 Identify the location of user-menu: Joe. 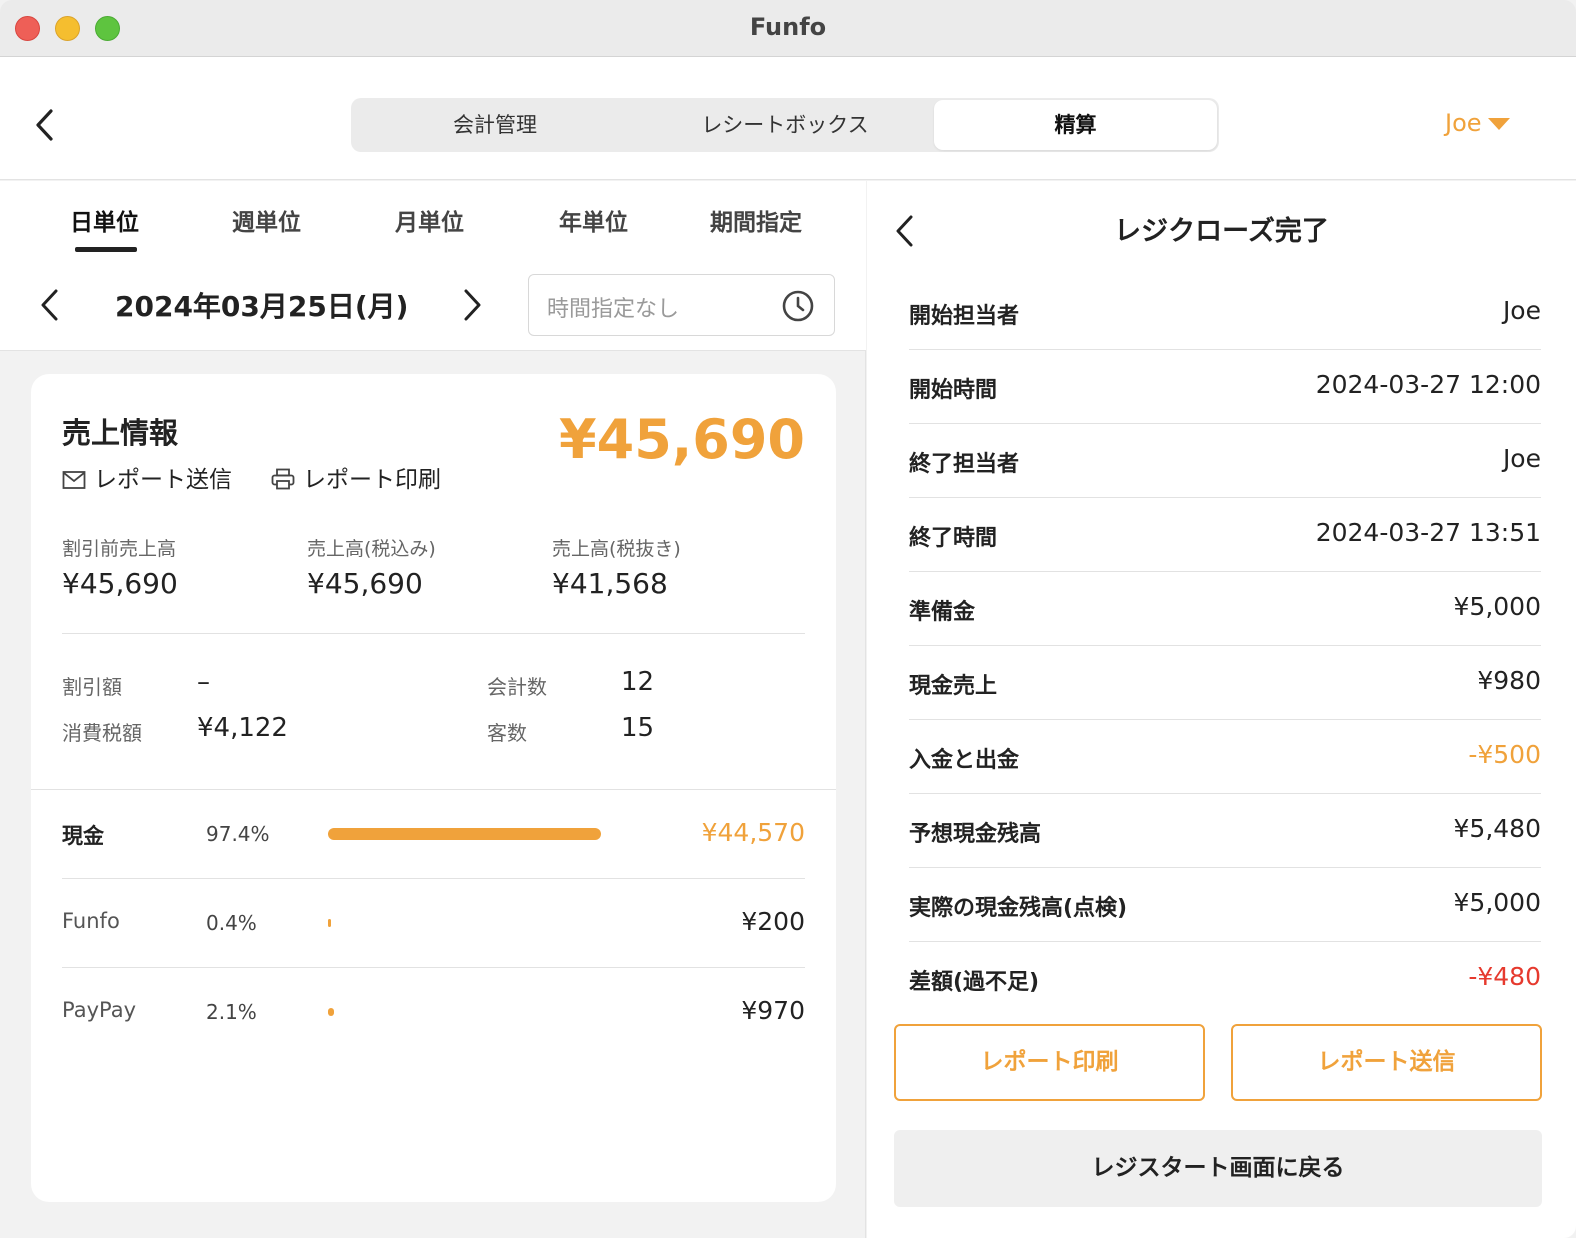
(1477, 125).